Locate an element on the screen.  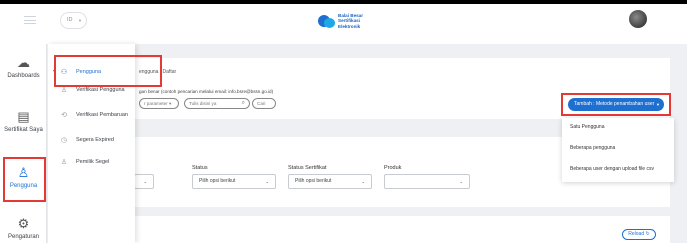
refresh-user-icon: ⟲ is located at coordinates (64, 115).